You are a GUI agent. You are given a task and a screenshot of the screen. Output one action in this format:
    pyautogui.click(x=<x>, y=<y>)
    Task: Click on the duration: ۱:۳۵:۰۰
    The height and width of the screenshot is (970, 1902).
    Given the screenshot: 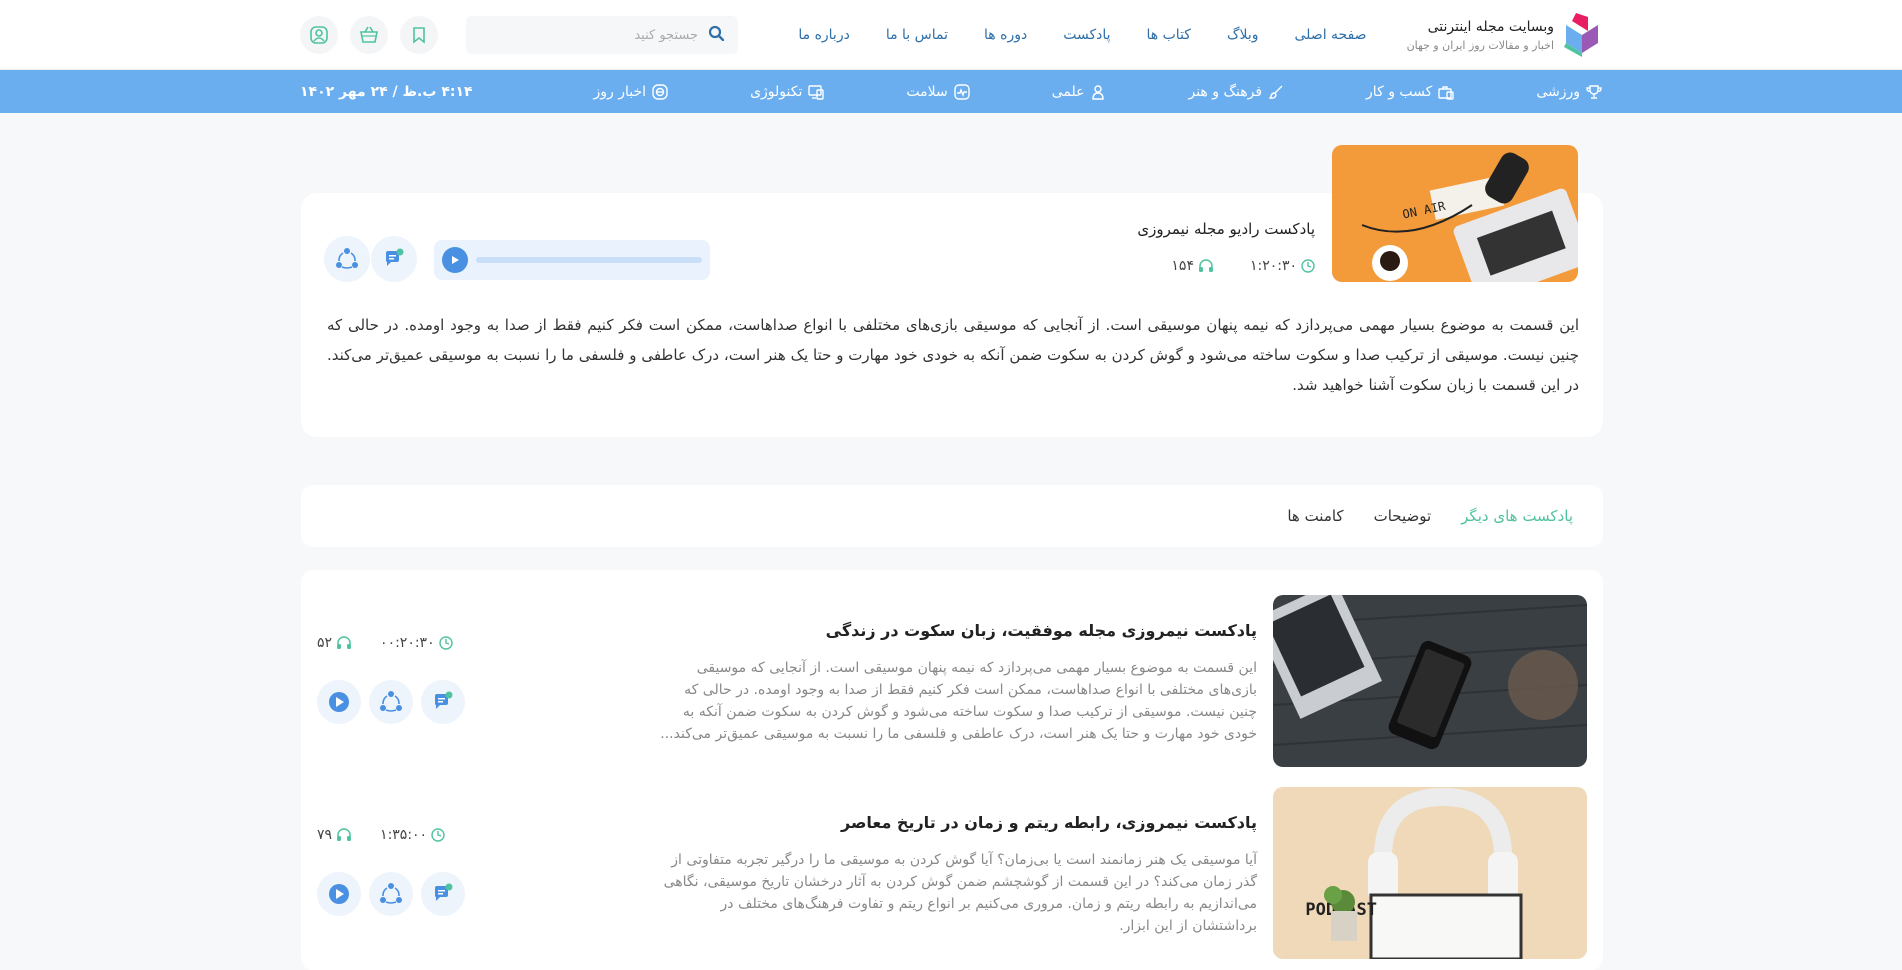 What is the action you would take?
    pyautogui.click(x=412, y=835)
    